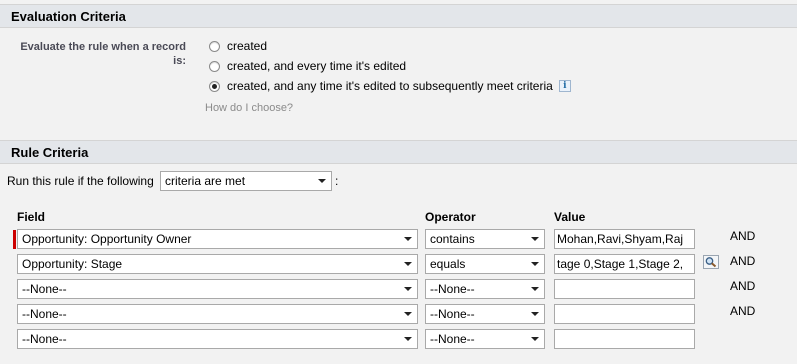  I want to click on radio-button-selected, so click(214, 86).